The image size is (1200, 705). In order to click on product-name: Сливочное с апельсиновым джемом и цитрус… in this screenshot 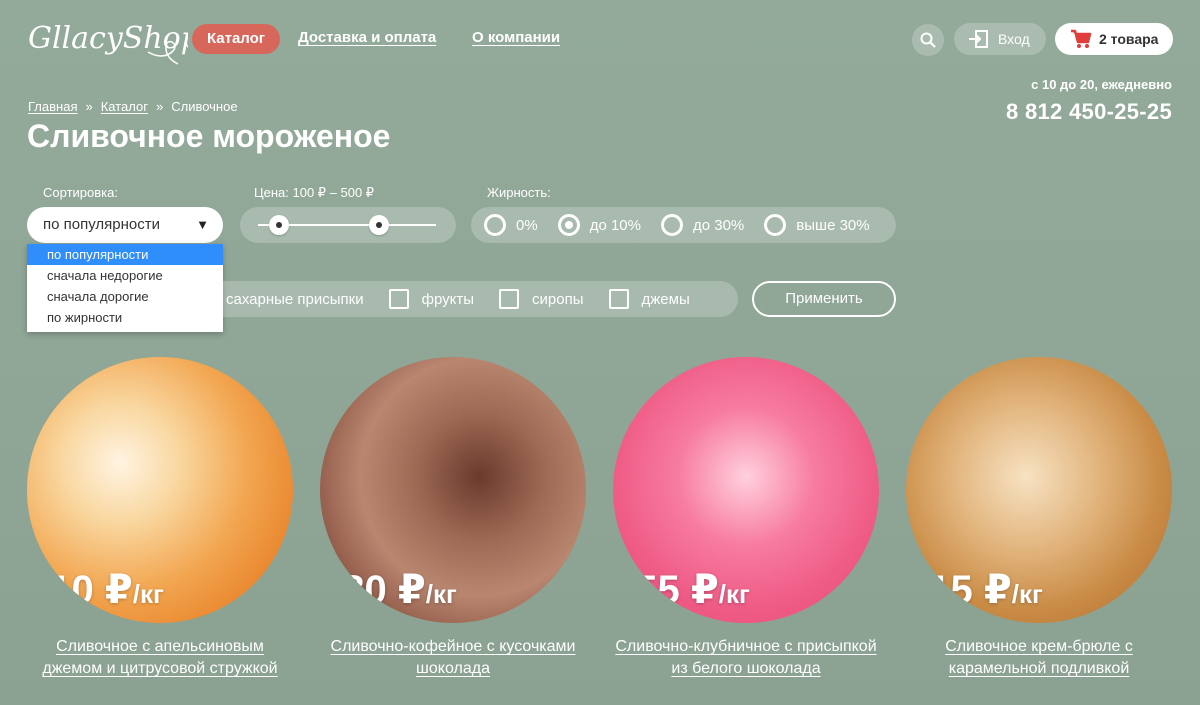, I will do `click(160, 658)`.